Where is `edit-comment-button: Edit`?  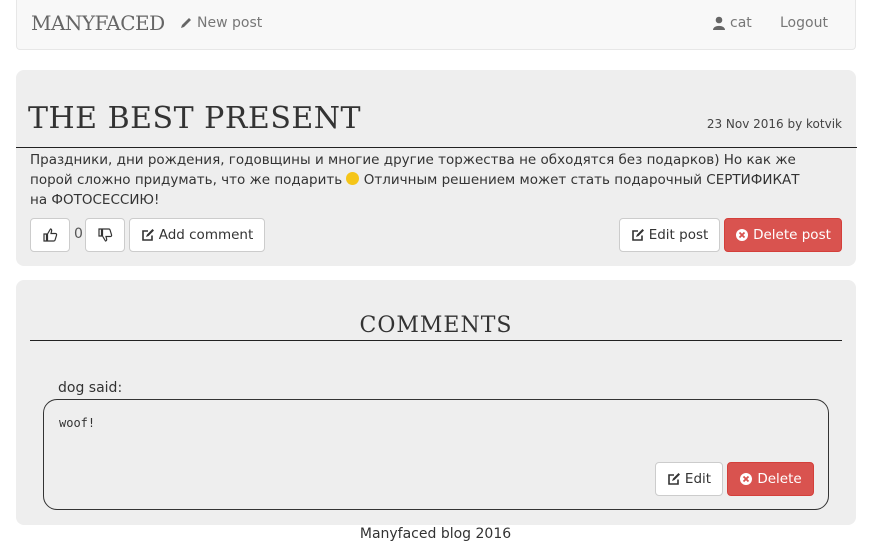 edit-comment-button: Edit is located at coordinates (689, 479).